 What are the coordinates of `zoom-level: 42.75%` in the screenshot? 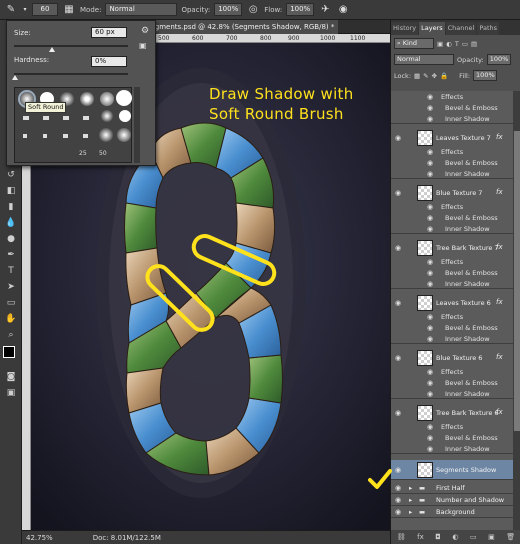 It's located at (39, 538).